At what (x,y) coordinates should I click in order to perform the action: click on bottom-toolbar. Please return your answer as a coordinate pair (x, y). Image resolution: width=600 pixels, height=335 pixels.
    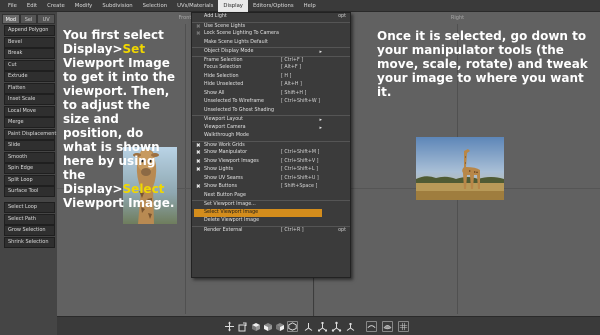
    Looking at the image, I should click on (328, 325).